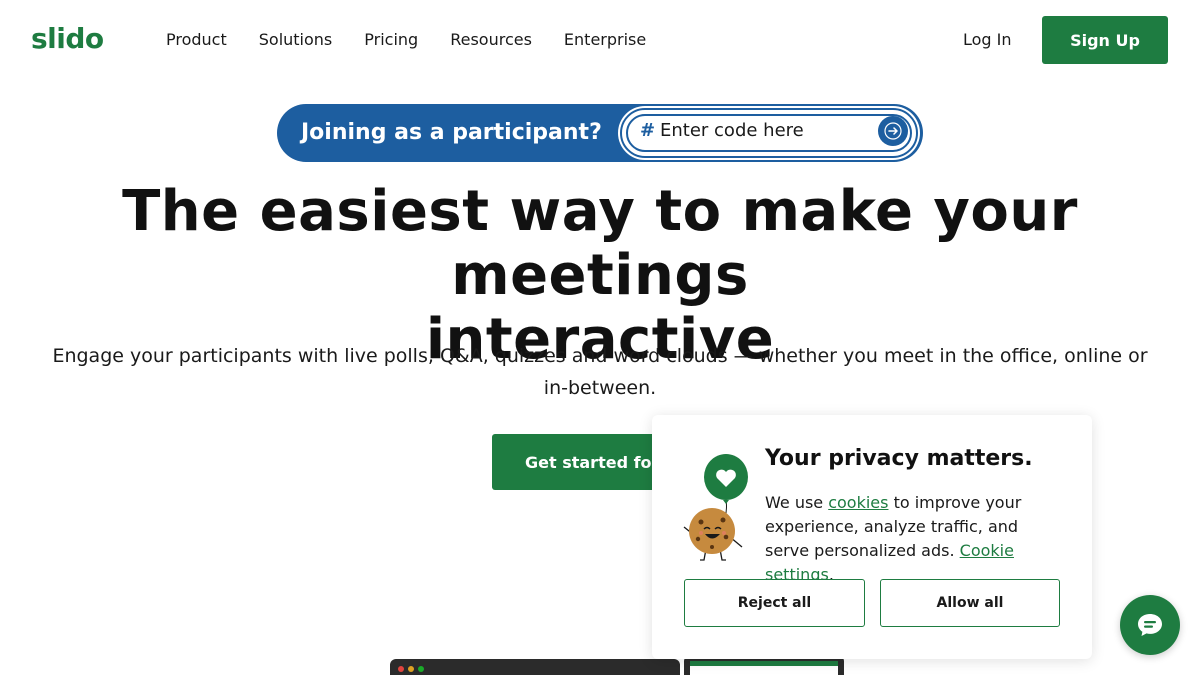  I want to click on laptop-preview, so click(535, 667).